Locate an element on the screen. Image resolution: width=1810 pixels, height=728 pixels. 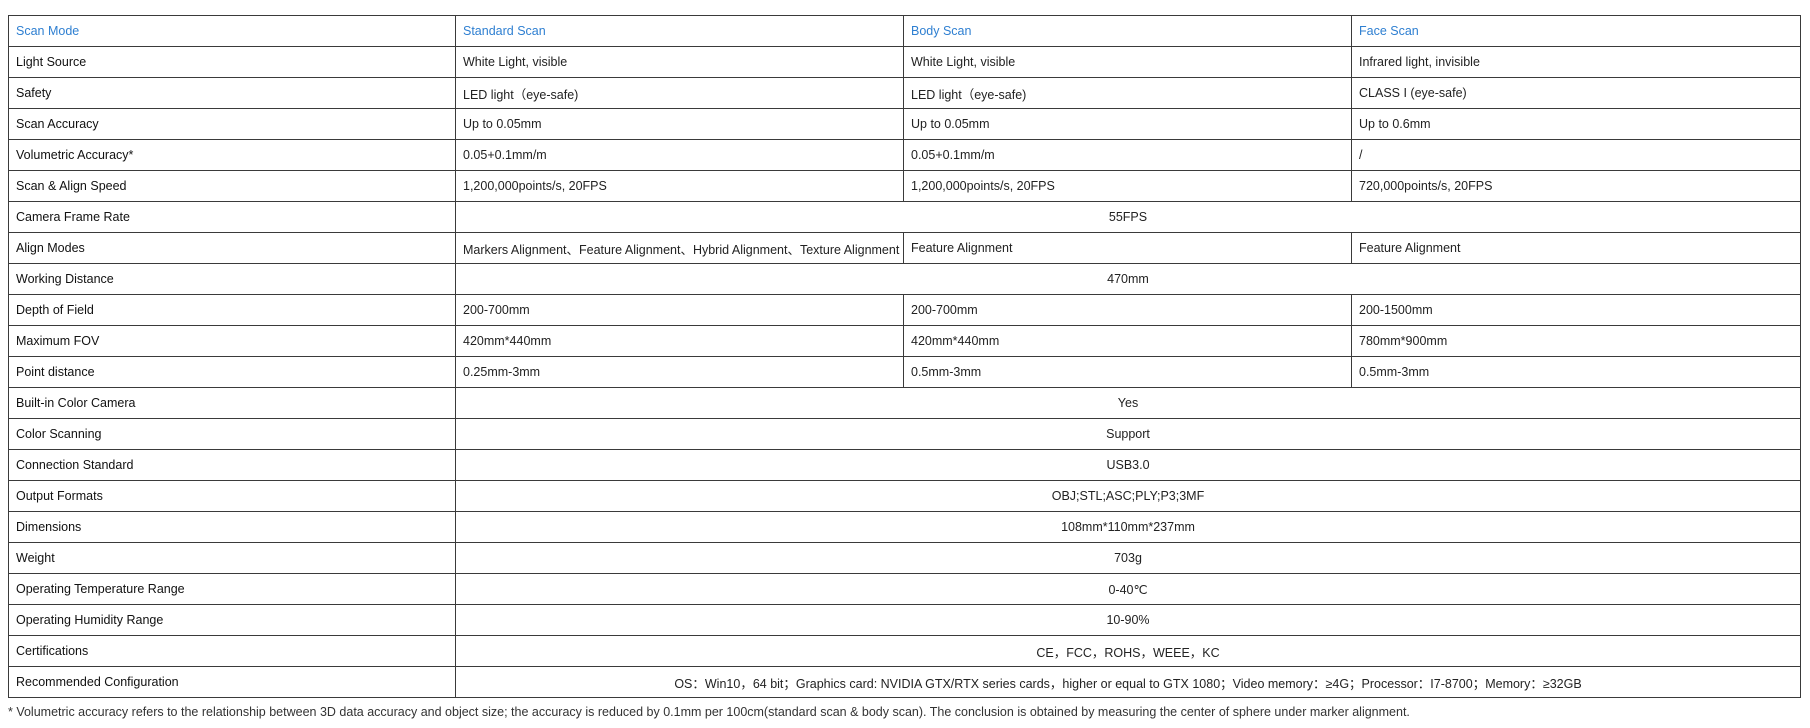
row-value-all-modes: Yes is located at coordinates (1128, 403).